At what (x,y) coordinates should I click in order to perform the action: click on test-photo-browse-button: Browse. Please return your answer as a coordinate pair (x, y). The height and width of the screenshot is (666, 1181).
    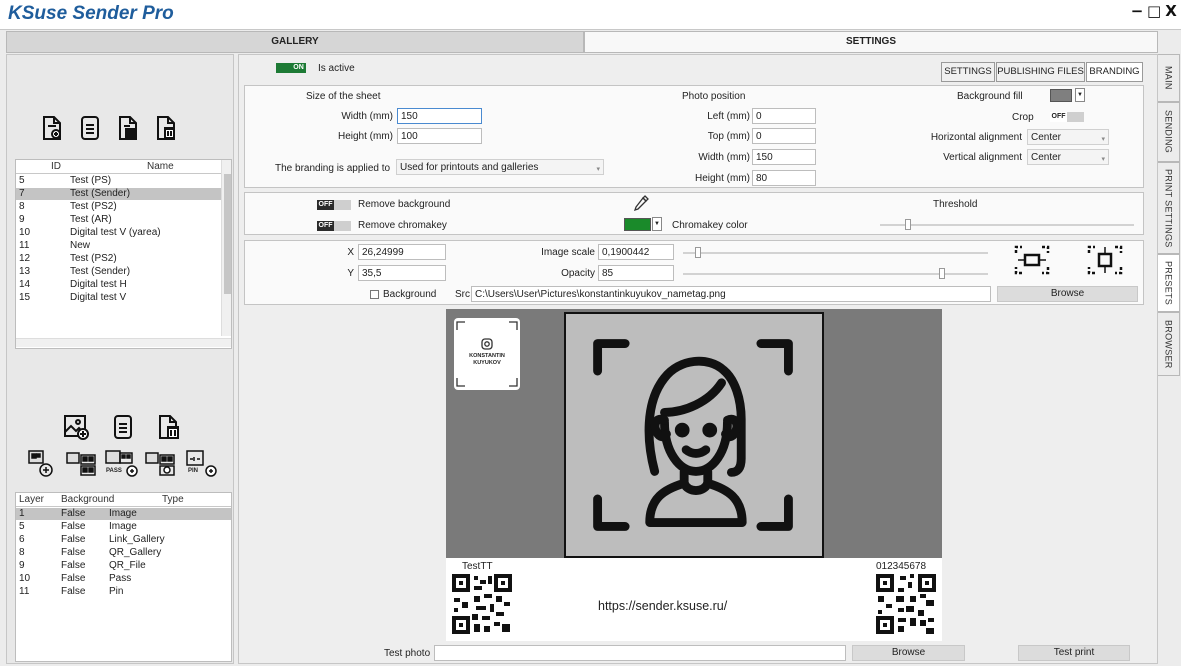
    Looking at the image, I should click on (908, 653).